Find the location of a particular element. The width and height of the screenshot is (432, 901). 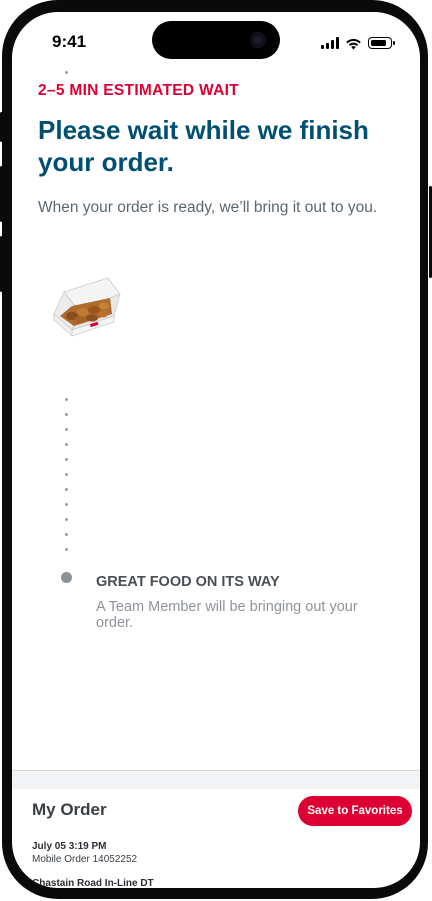

my-order-title: My Order is located at coordinates (69, 809).